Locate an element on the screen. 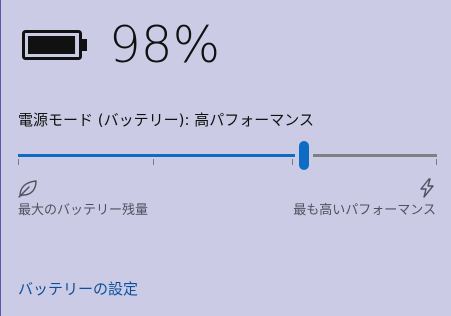 The image size is (451, 316). battery-full-icon is located at coordinates (54, 45).